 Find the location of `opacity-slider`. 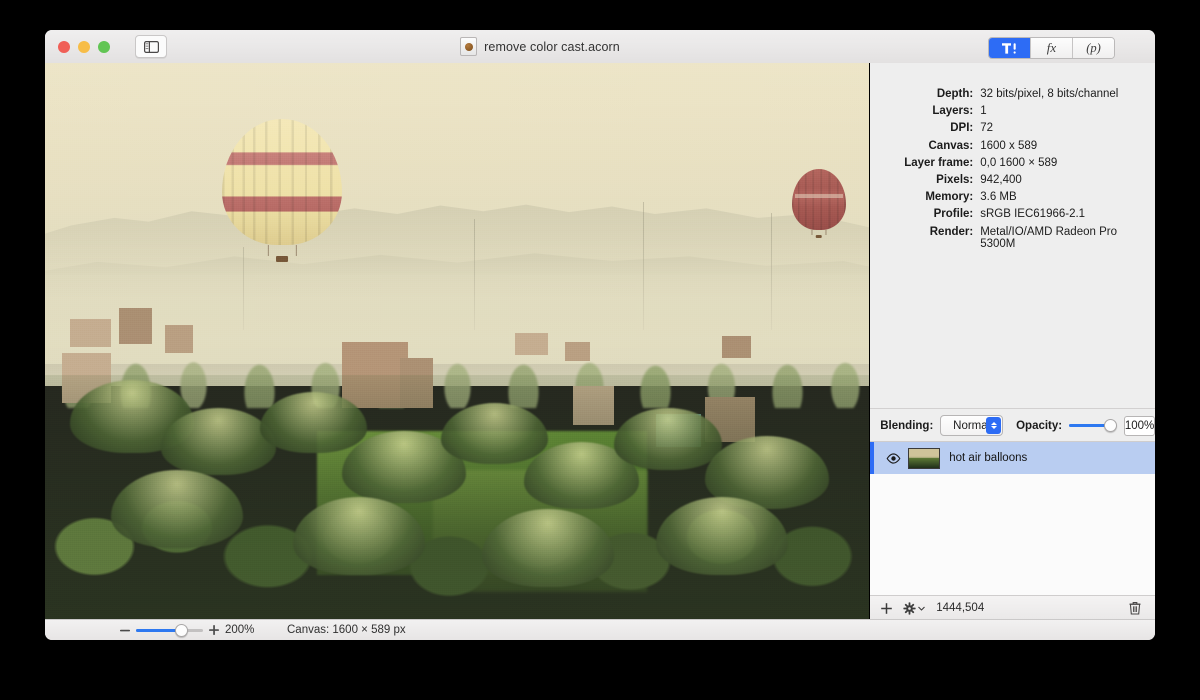

opacity-slider is located at coordinates (1093, 425).